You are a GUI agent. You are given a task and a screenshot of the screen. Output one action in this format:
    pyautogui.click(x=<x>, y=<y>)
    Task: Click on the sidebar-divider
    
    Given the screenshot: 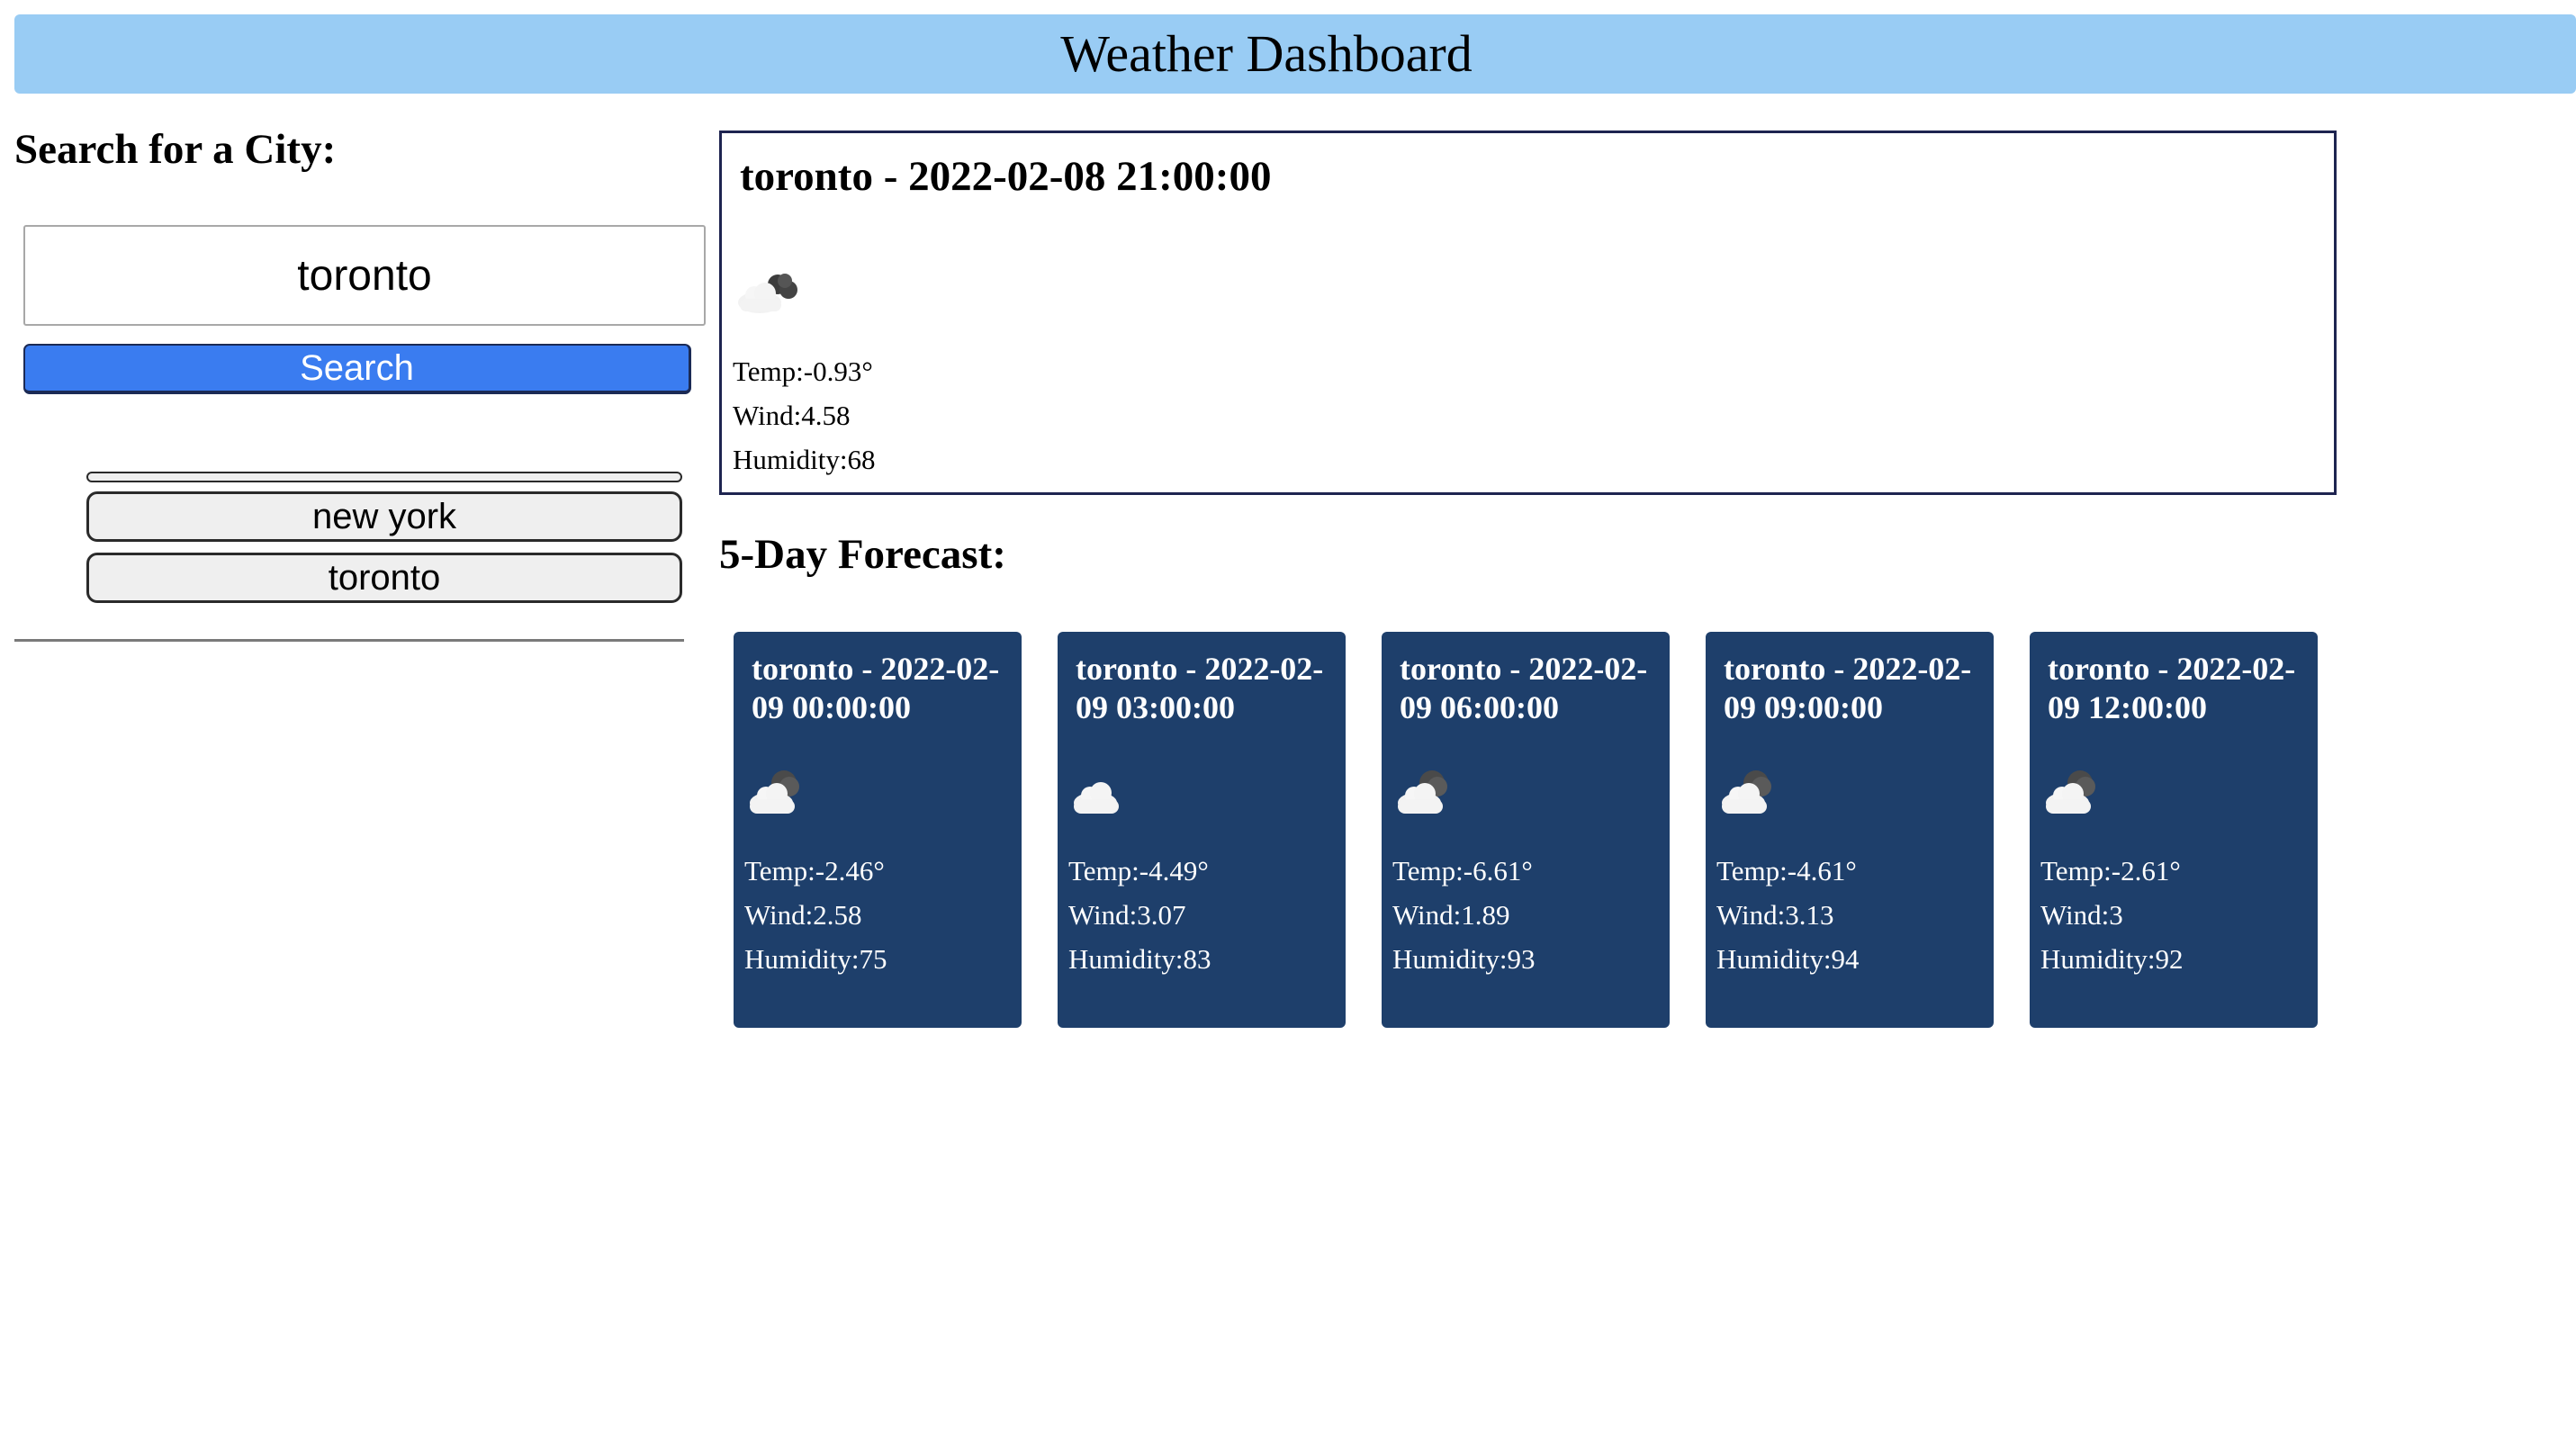 What is the action you would take?
    pyautogui.click(x=349, y=641)
    